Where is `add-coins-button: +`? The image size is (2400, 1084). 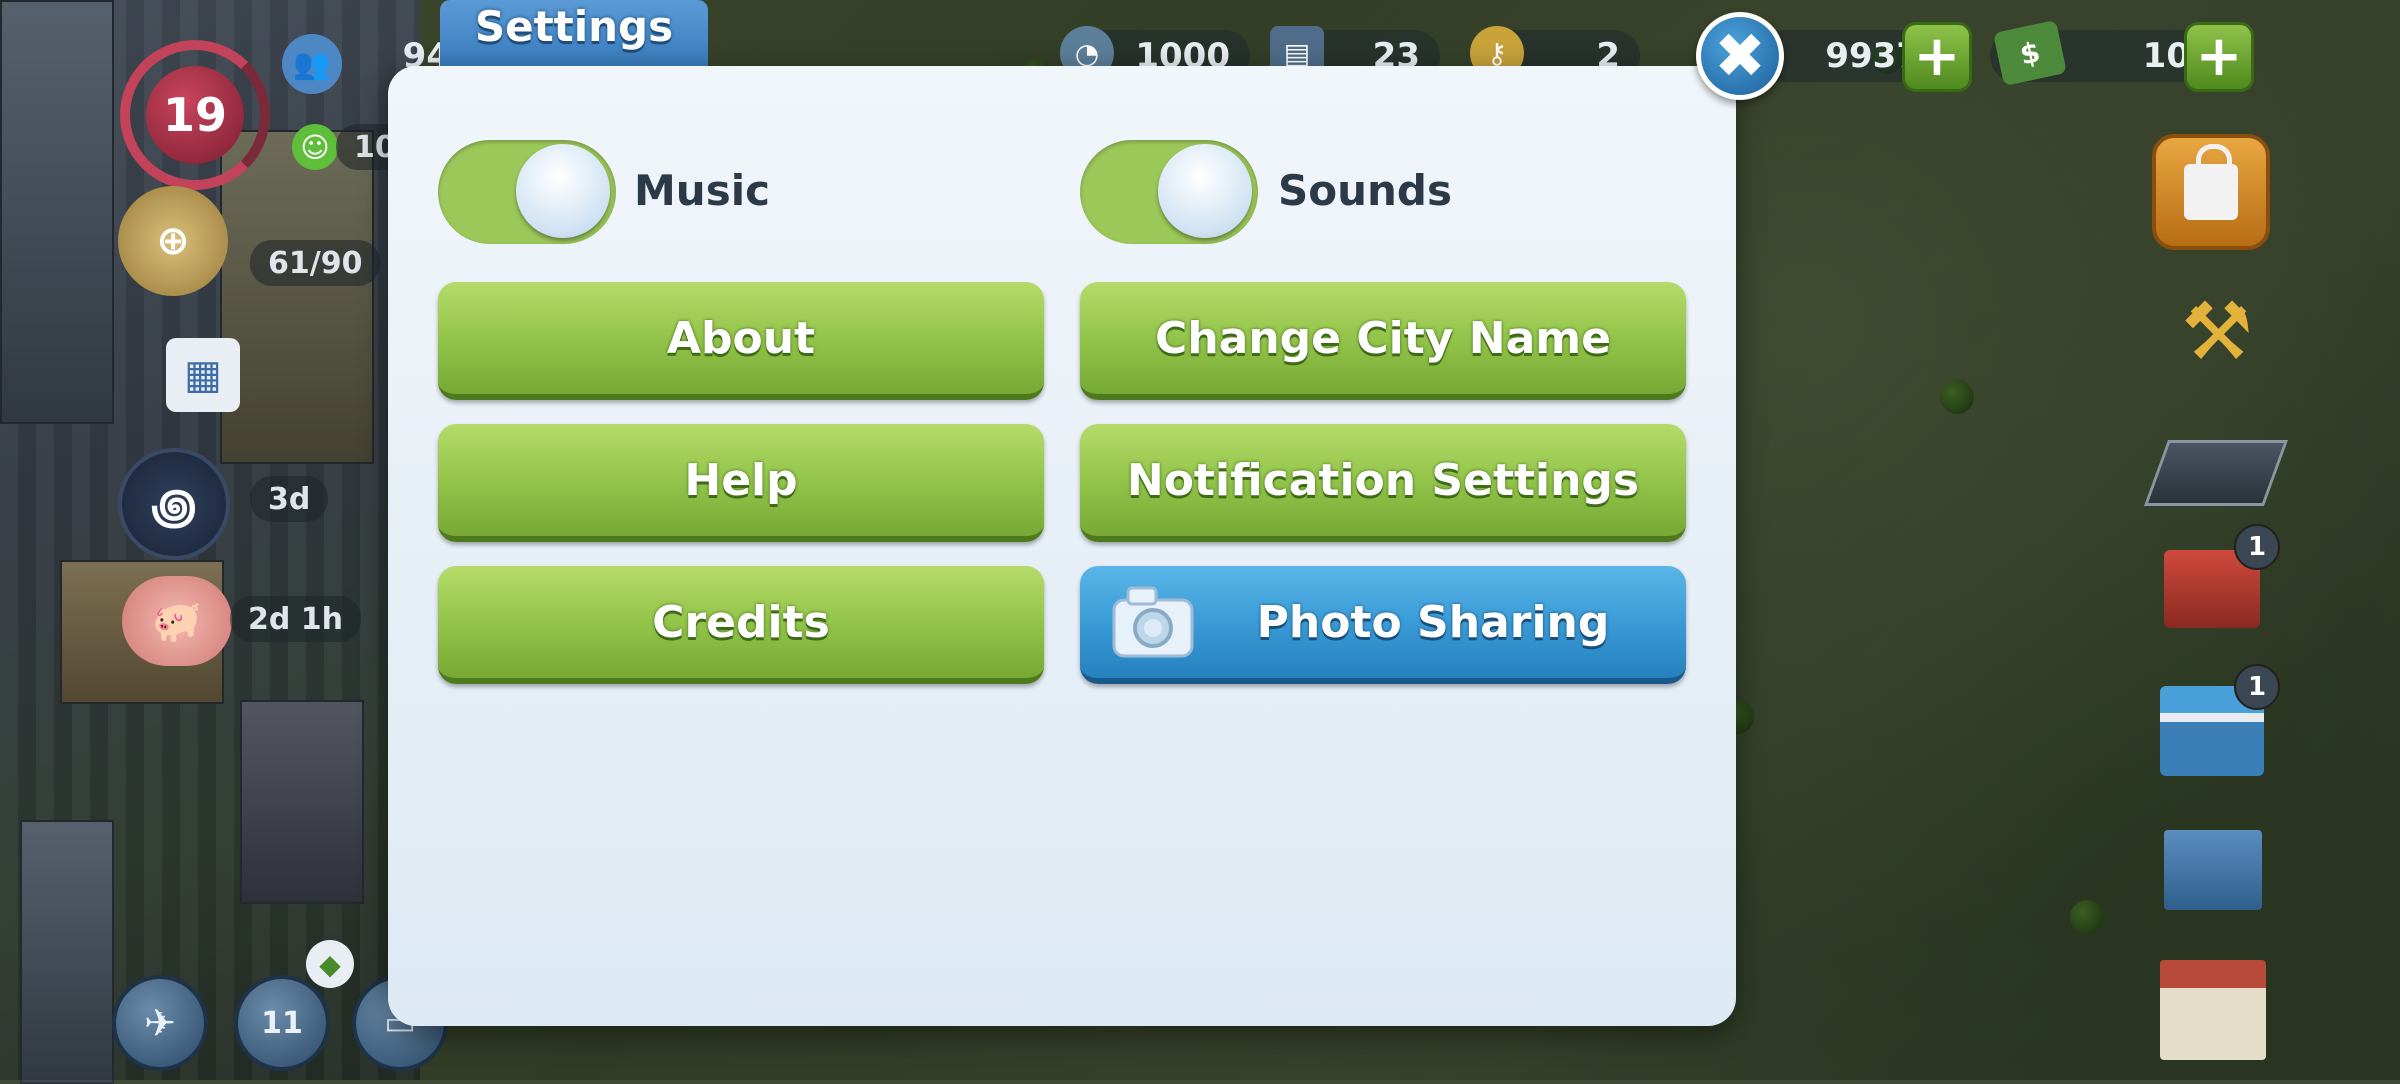
add-coins-button: + is located at coordinates (1937, 57).